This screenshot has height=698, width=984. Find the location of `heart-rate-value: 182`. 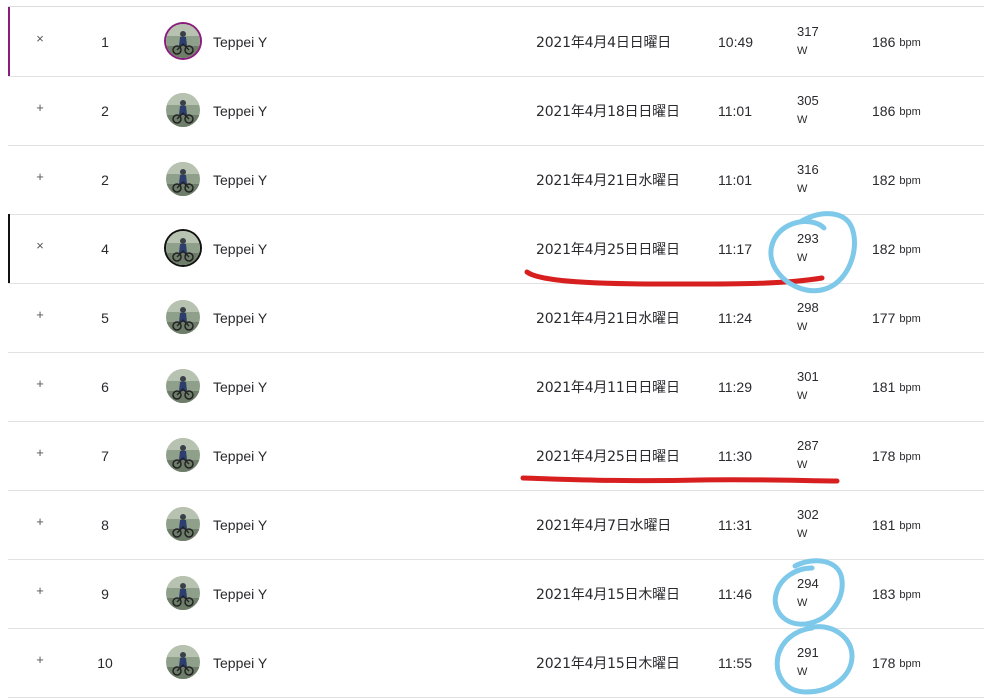

heart-rate-value: 182 is located at coordinates (884, 179).